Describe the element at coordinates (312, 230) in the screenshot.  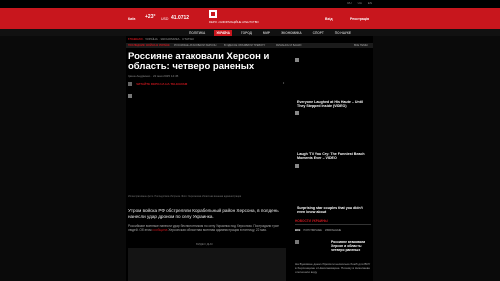
I see `tab-popular: ПОПУЛЯРНЫЕ` at that location.